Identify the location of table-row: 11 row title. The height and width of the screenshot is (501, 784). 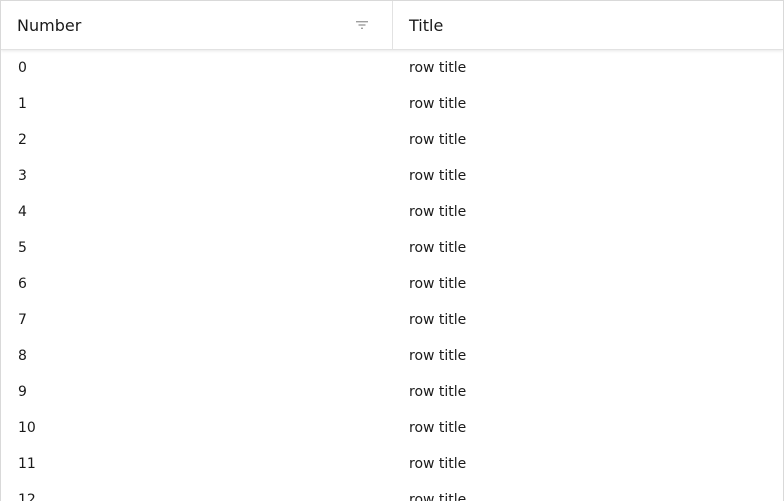
(392, 464).